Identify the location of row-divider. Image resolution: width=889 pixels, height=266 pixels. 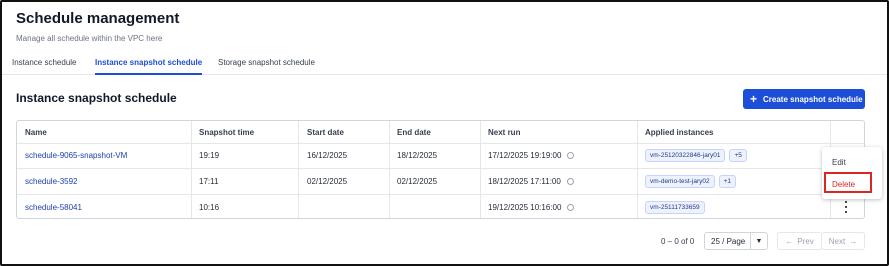
(440, 194).